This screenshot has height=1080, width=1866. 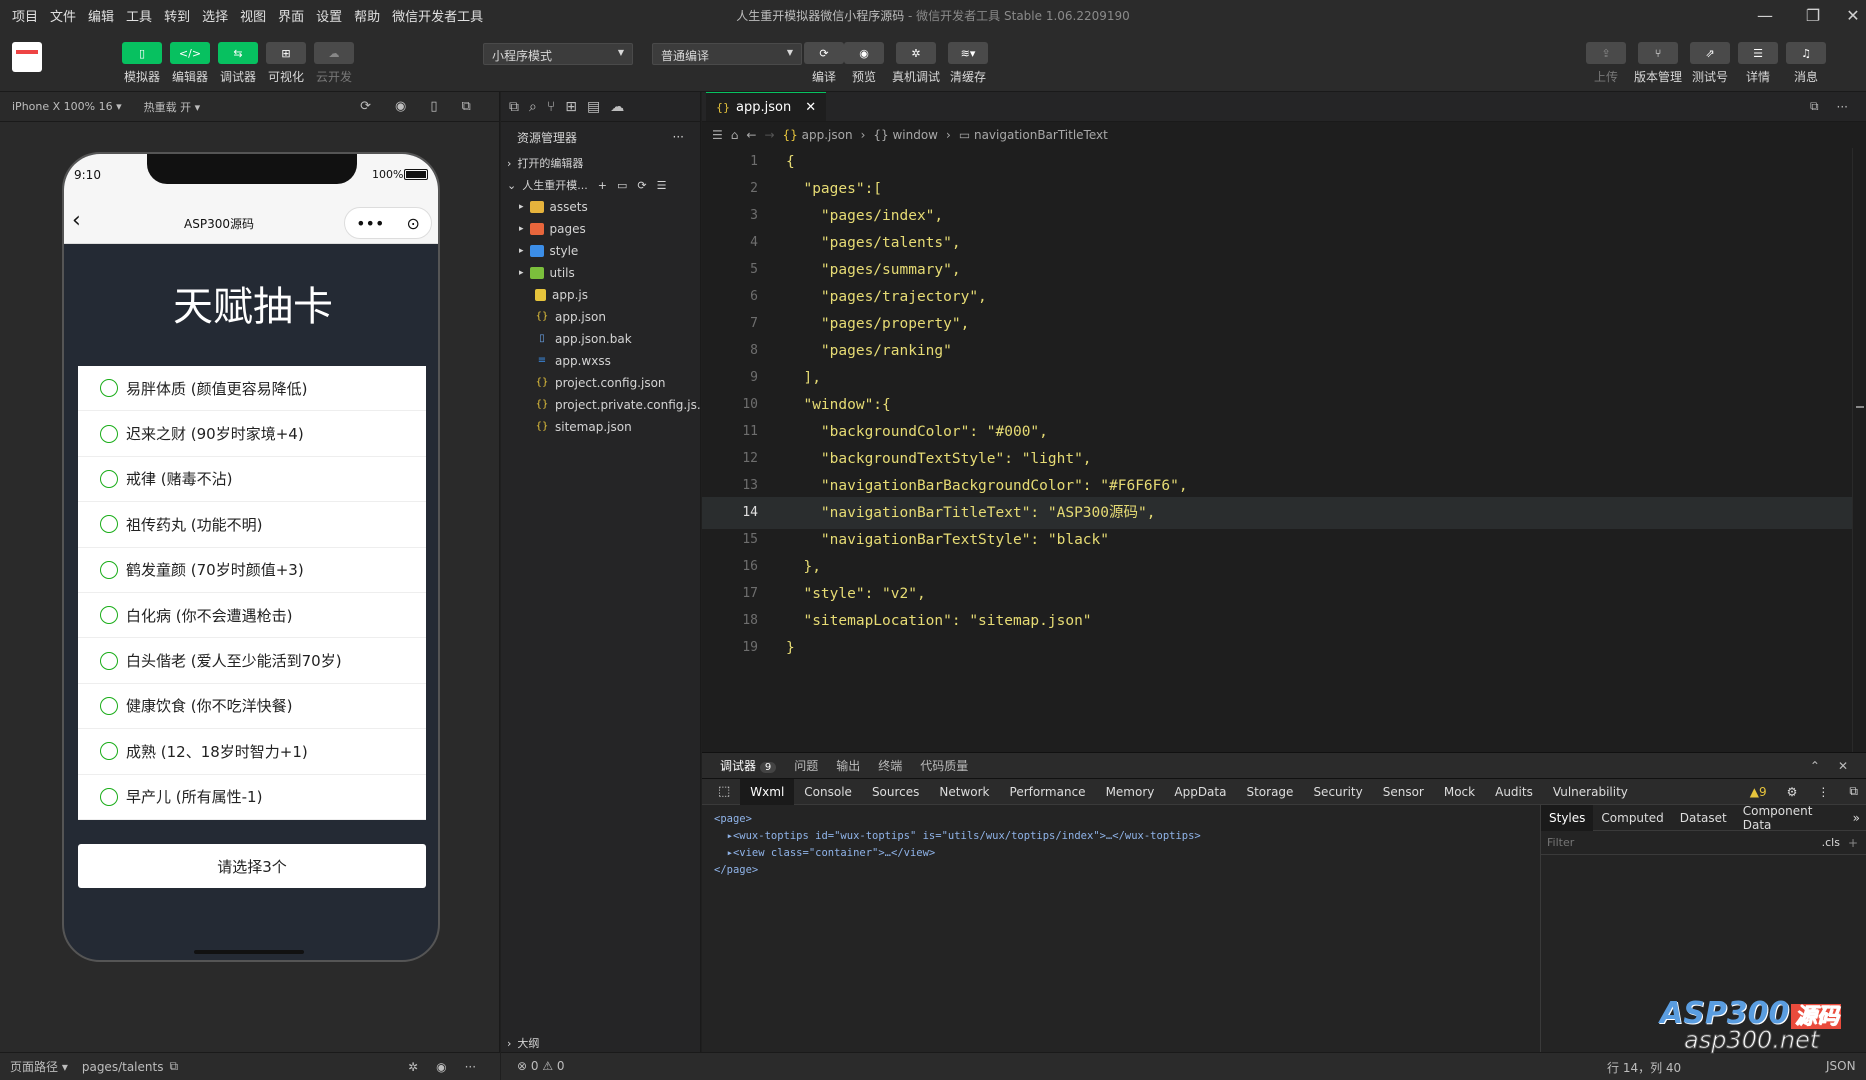 What do you see at coordinates (533, 107) in the screenshot?
I see `search-icon: ⌕` at bounding box center [533, 107].